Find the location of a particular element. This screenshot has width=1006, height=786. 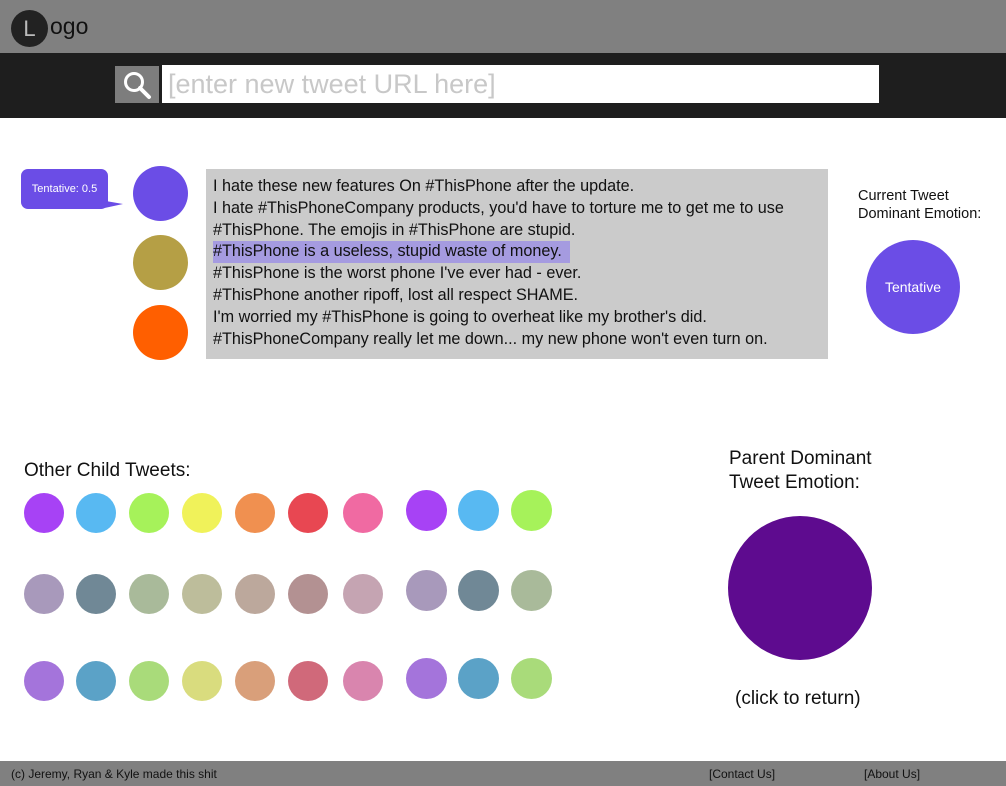

logo-text: ogo is located at coordinates (69, 26).